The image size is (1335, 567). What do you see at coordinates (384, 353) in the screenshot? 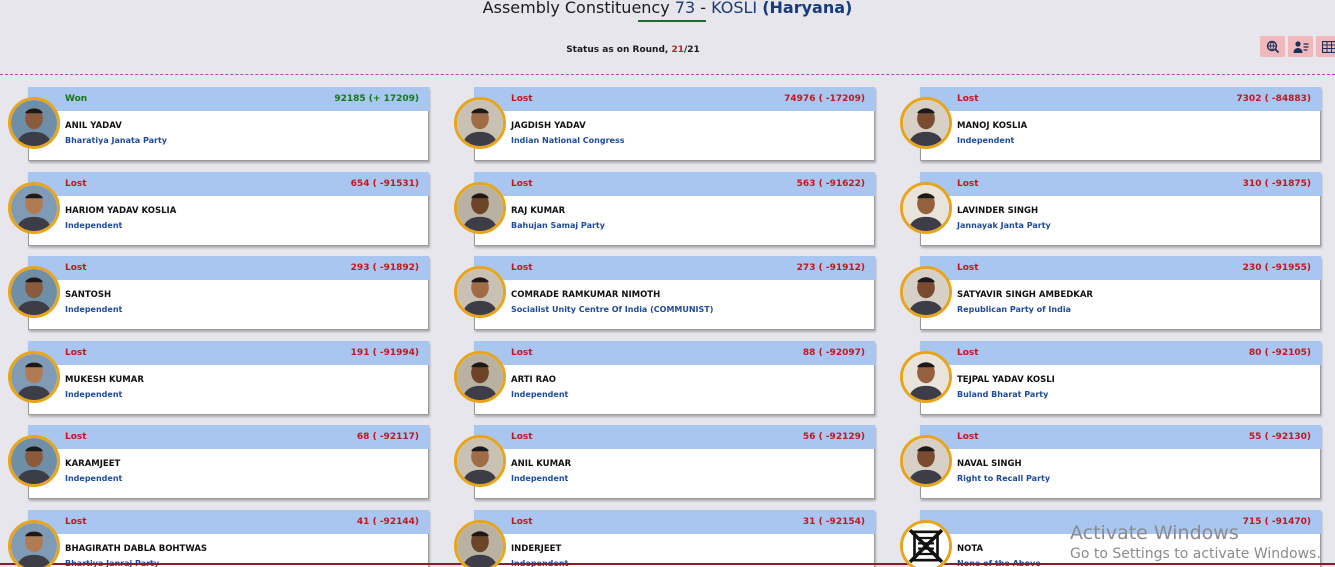
I see `vote-count: 191 ( -91994)` at bounding box center [384, 353].